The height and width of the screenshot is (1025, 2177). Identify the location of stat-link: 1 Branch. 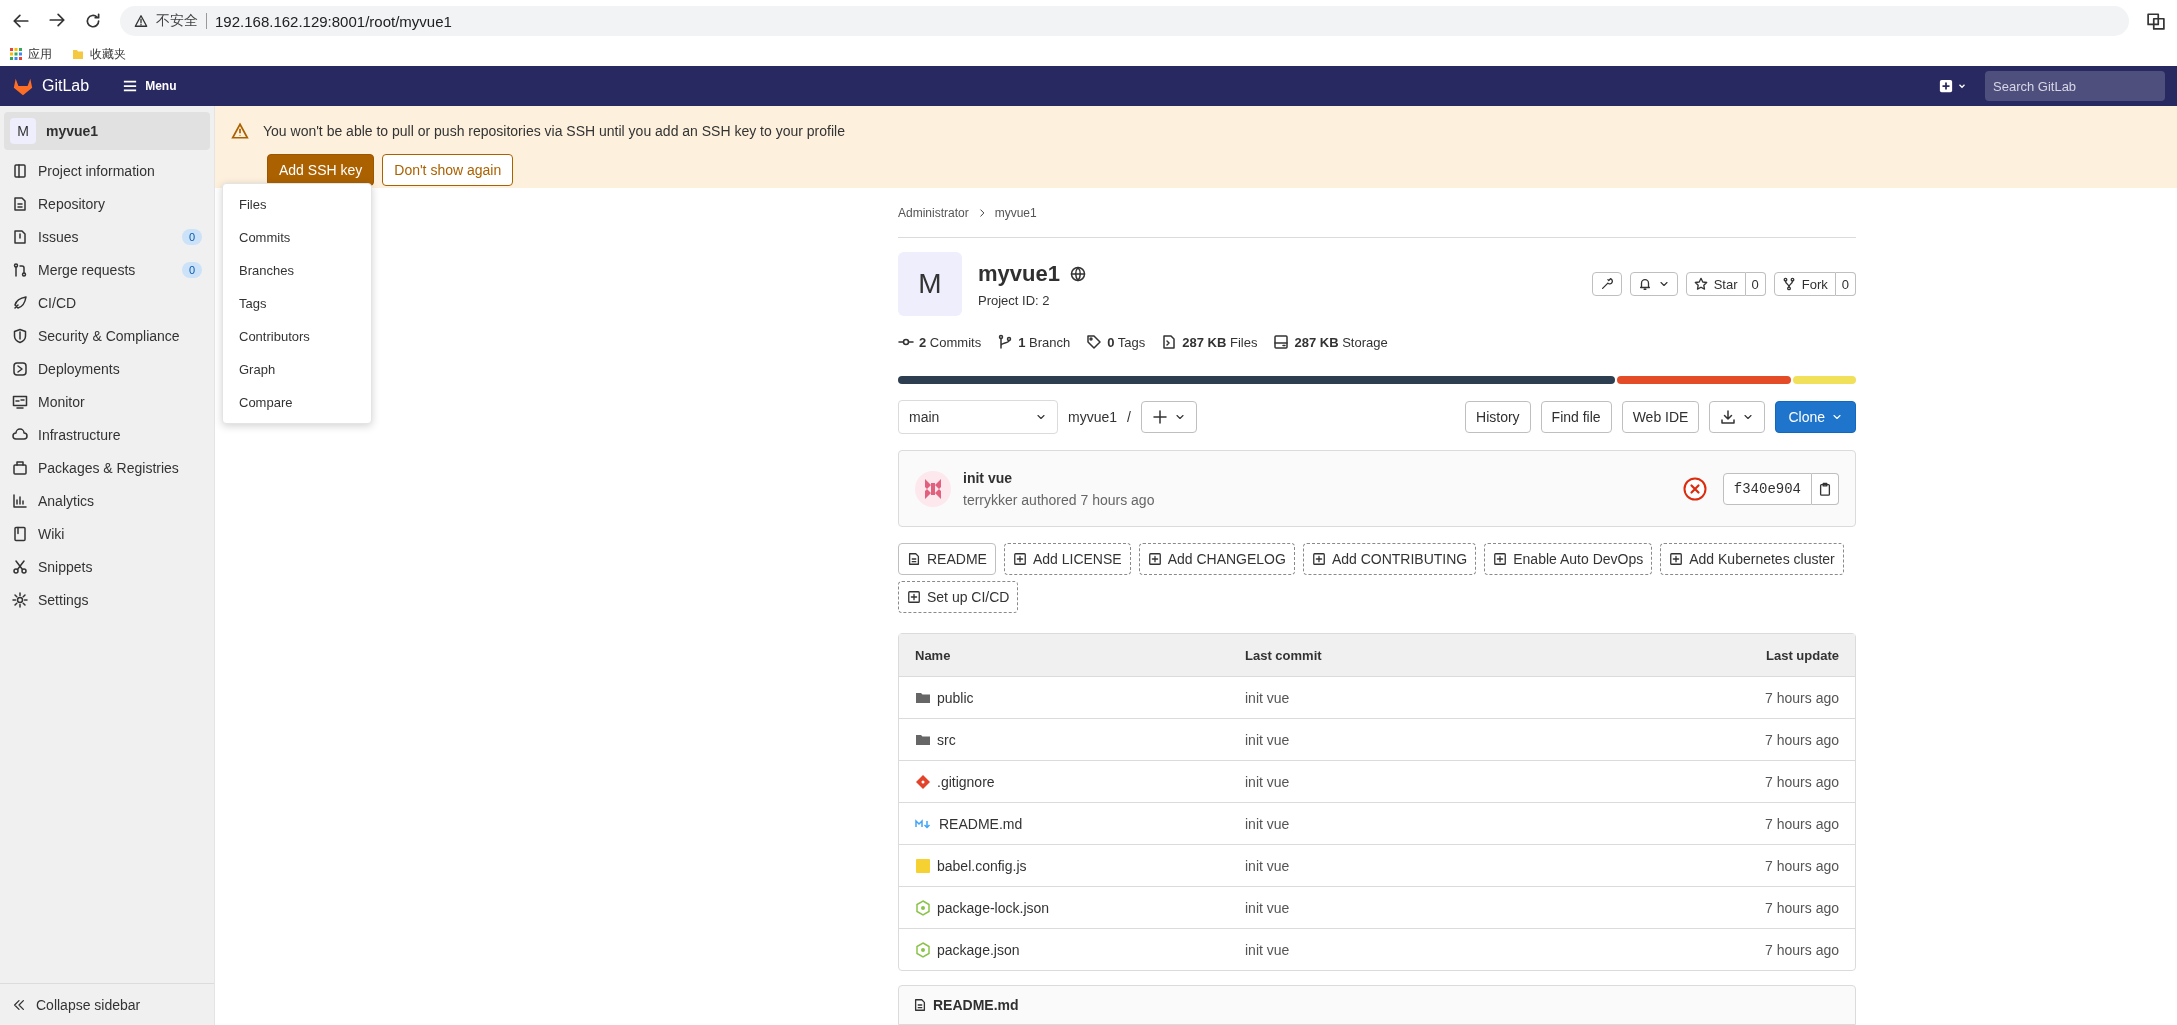
(1044, 342).